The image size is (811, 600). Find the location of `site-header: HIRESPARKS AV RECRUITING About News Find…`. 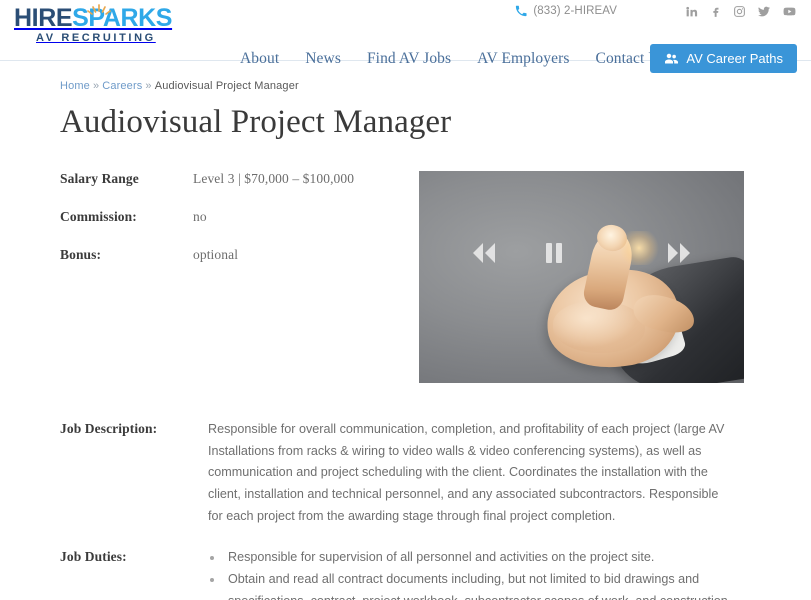

site-header: HIRESPARKS AV RECRUITING About News Find… is located at coordinates (405, 38).